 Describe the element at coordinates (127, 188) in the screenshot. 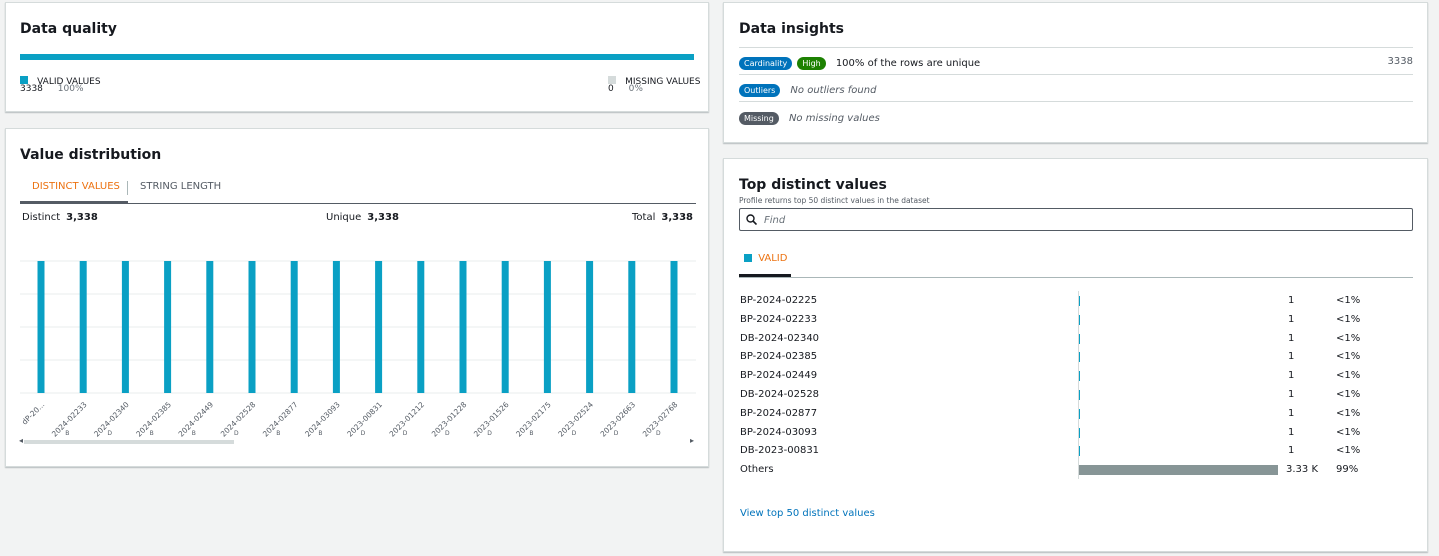

I see `tab-separator` at that location.